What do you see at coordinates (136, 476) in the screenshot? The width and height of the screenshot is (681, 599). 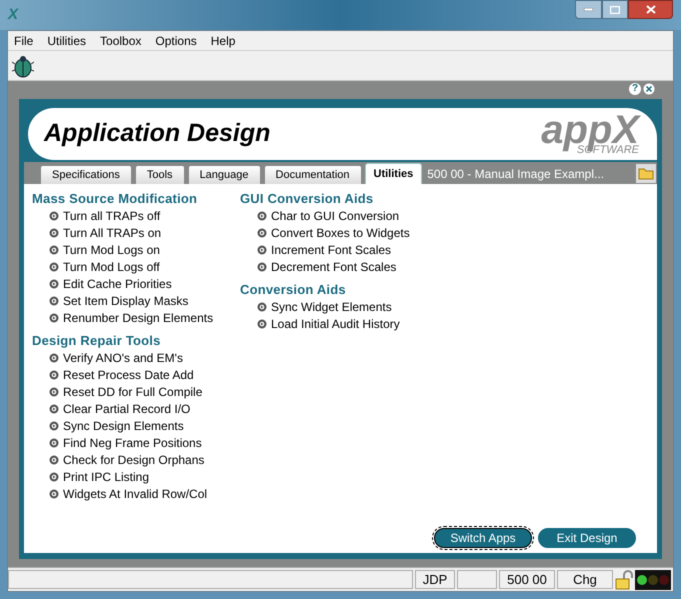 I see `utility-link: Print IPC Listing` at bounding box center [136, 476].